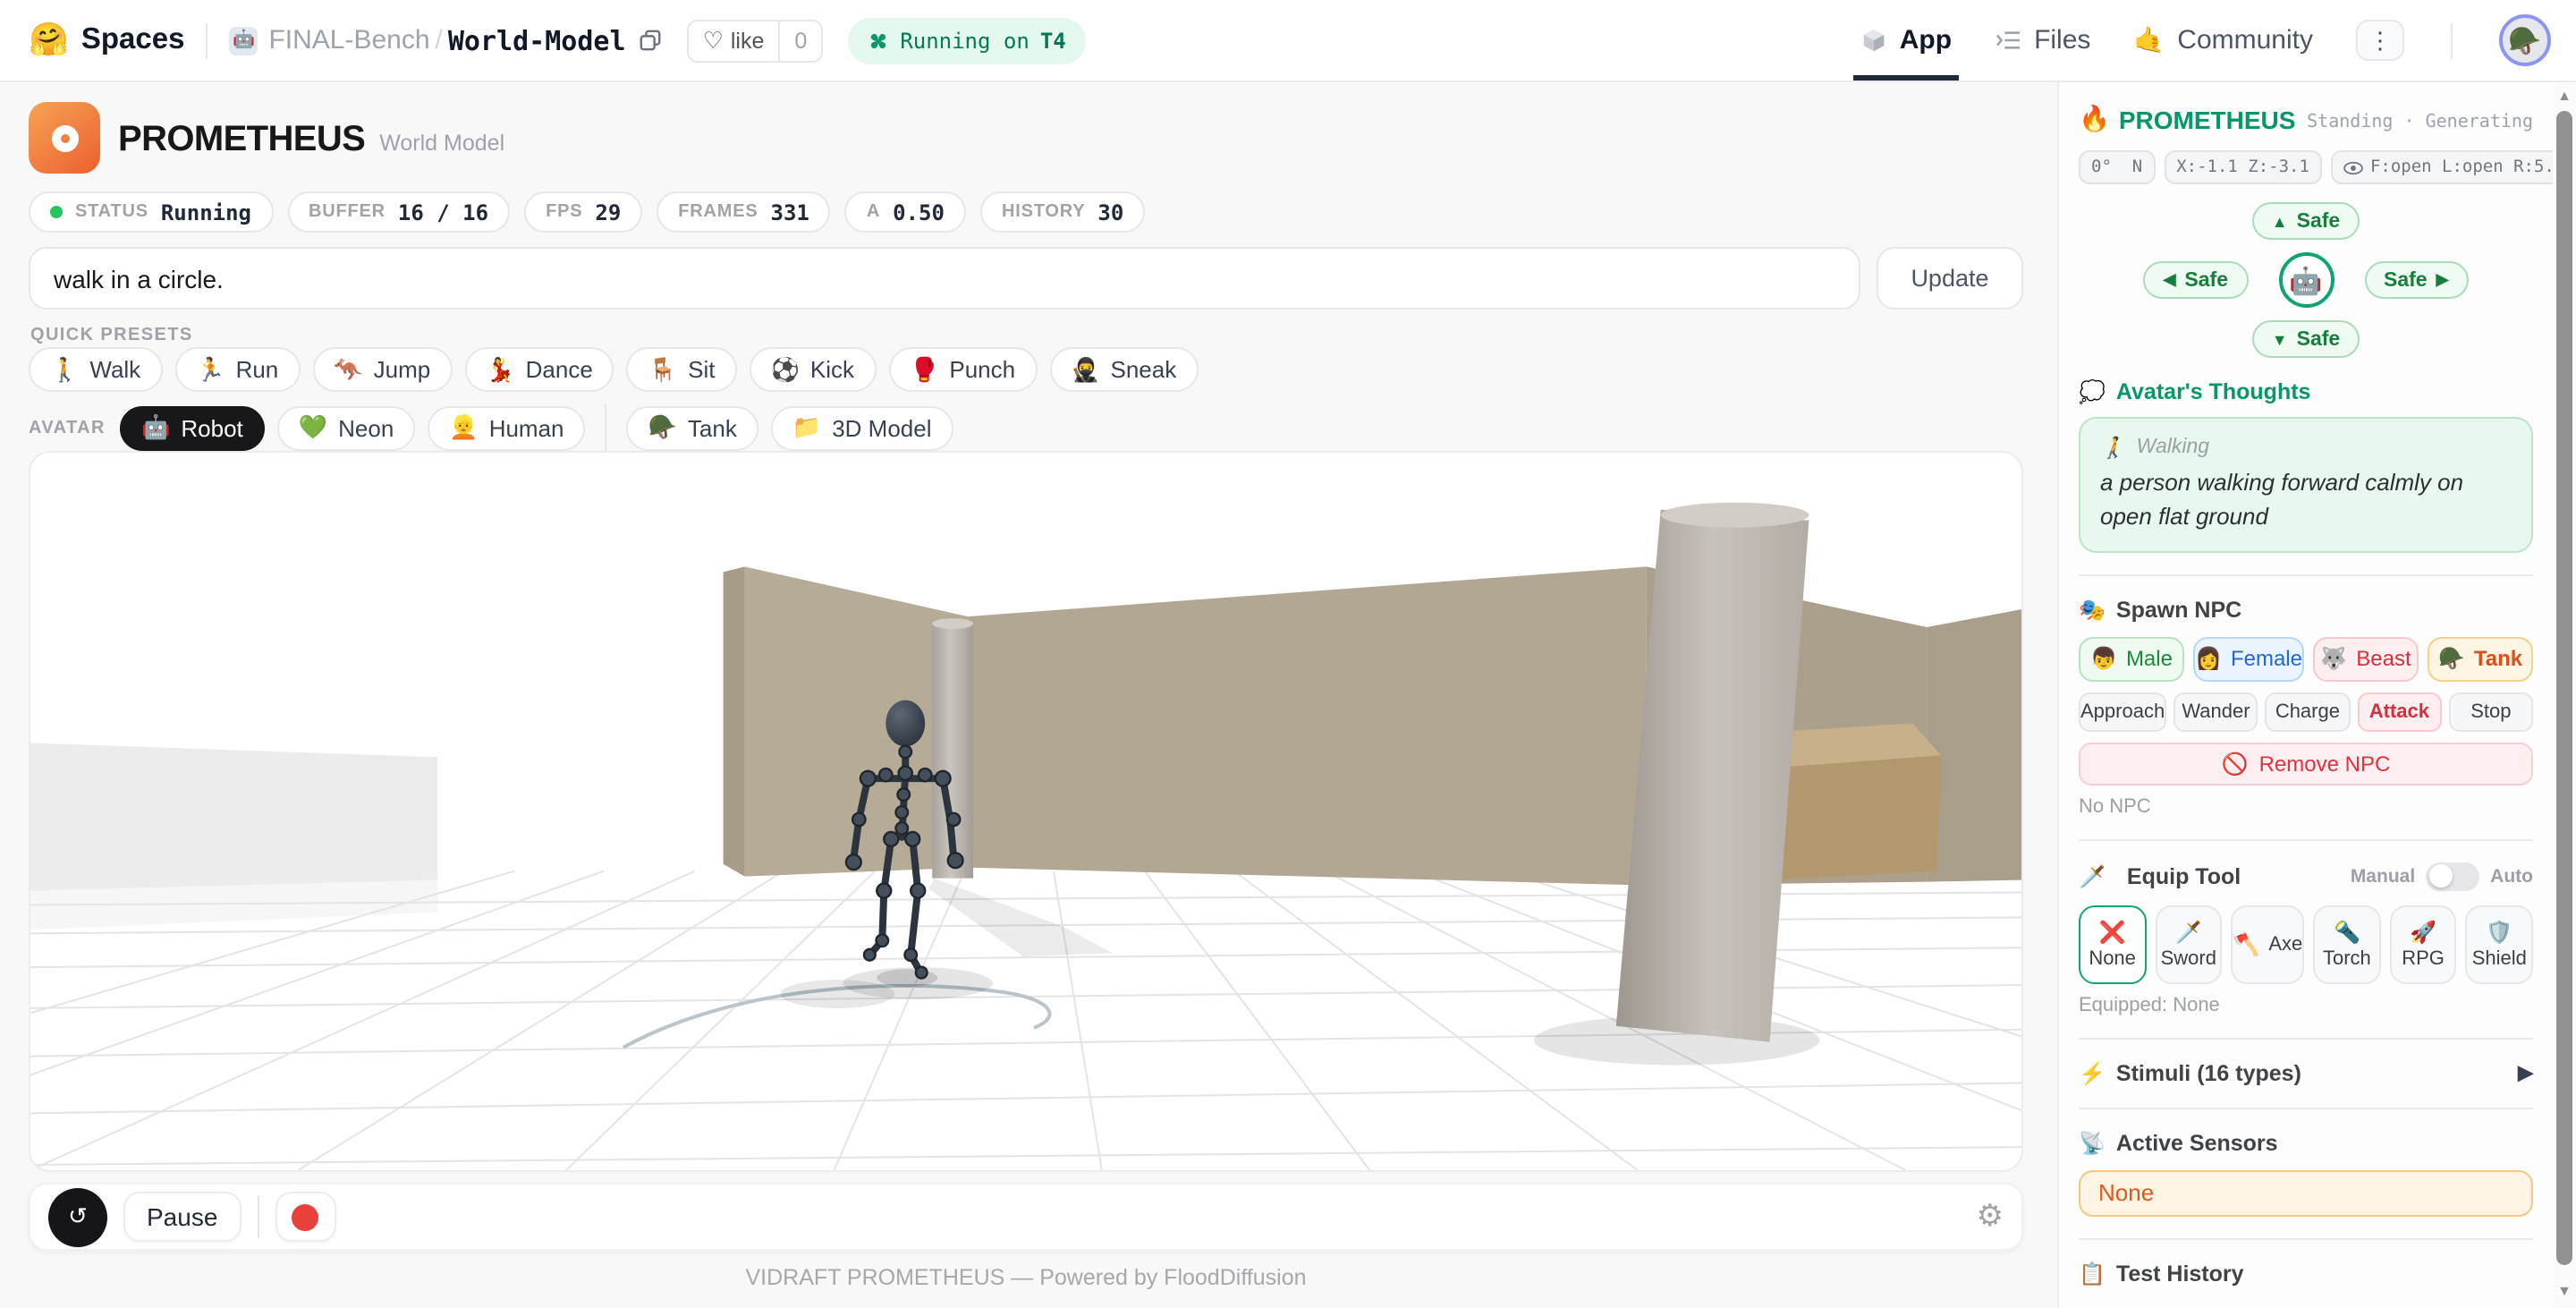 Image resolution: width=2576 pixels, height=1308 pixels. What do you see at coordinates (237, 369) in the screenshot?
I see `preset-run: 🏃 Run` at bounding box center [237, 369].